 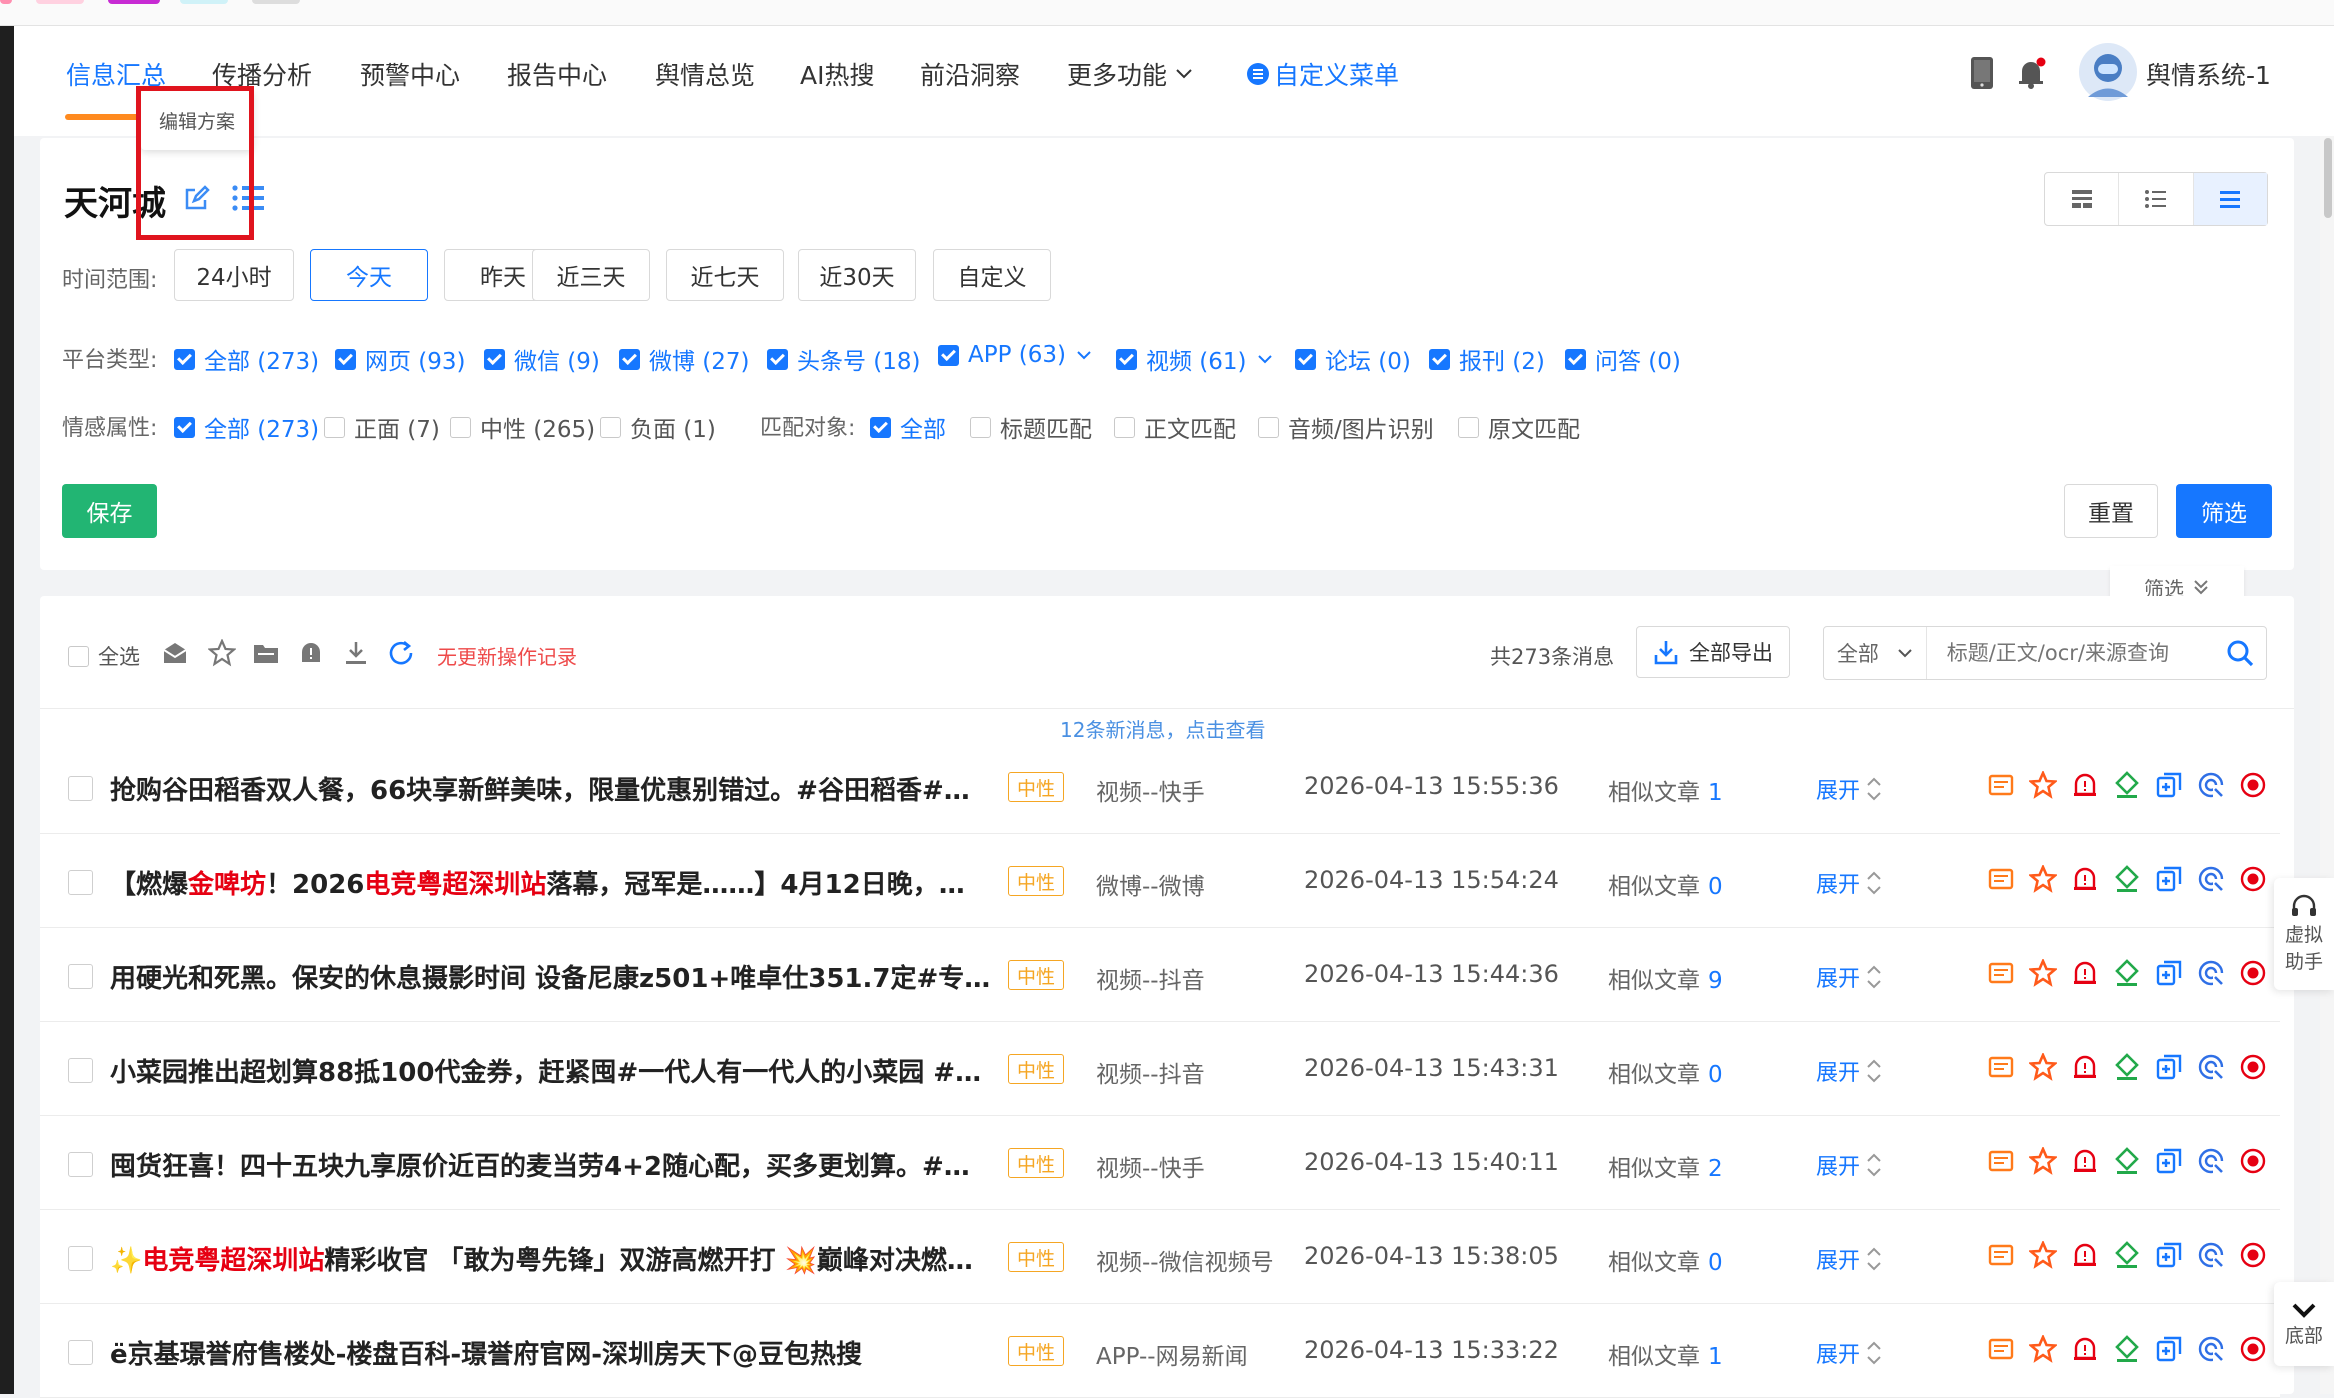 I want to click on match-all: 全部, so click(x=908, y=427).